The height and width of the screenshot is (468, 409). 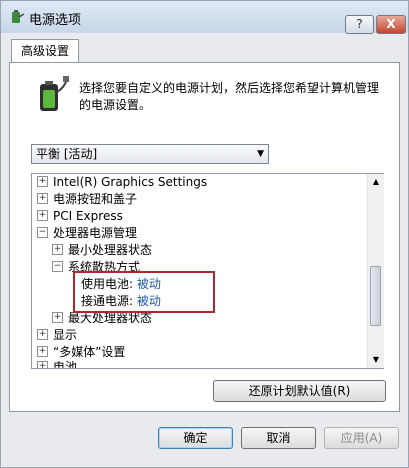 I want to click on tree-item-label: 电池, so click(x=65, y=364).